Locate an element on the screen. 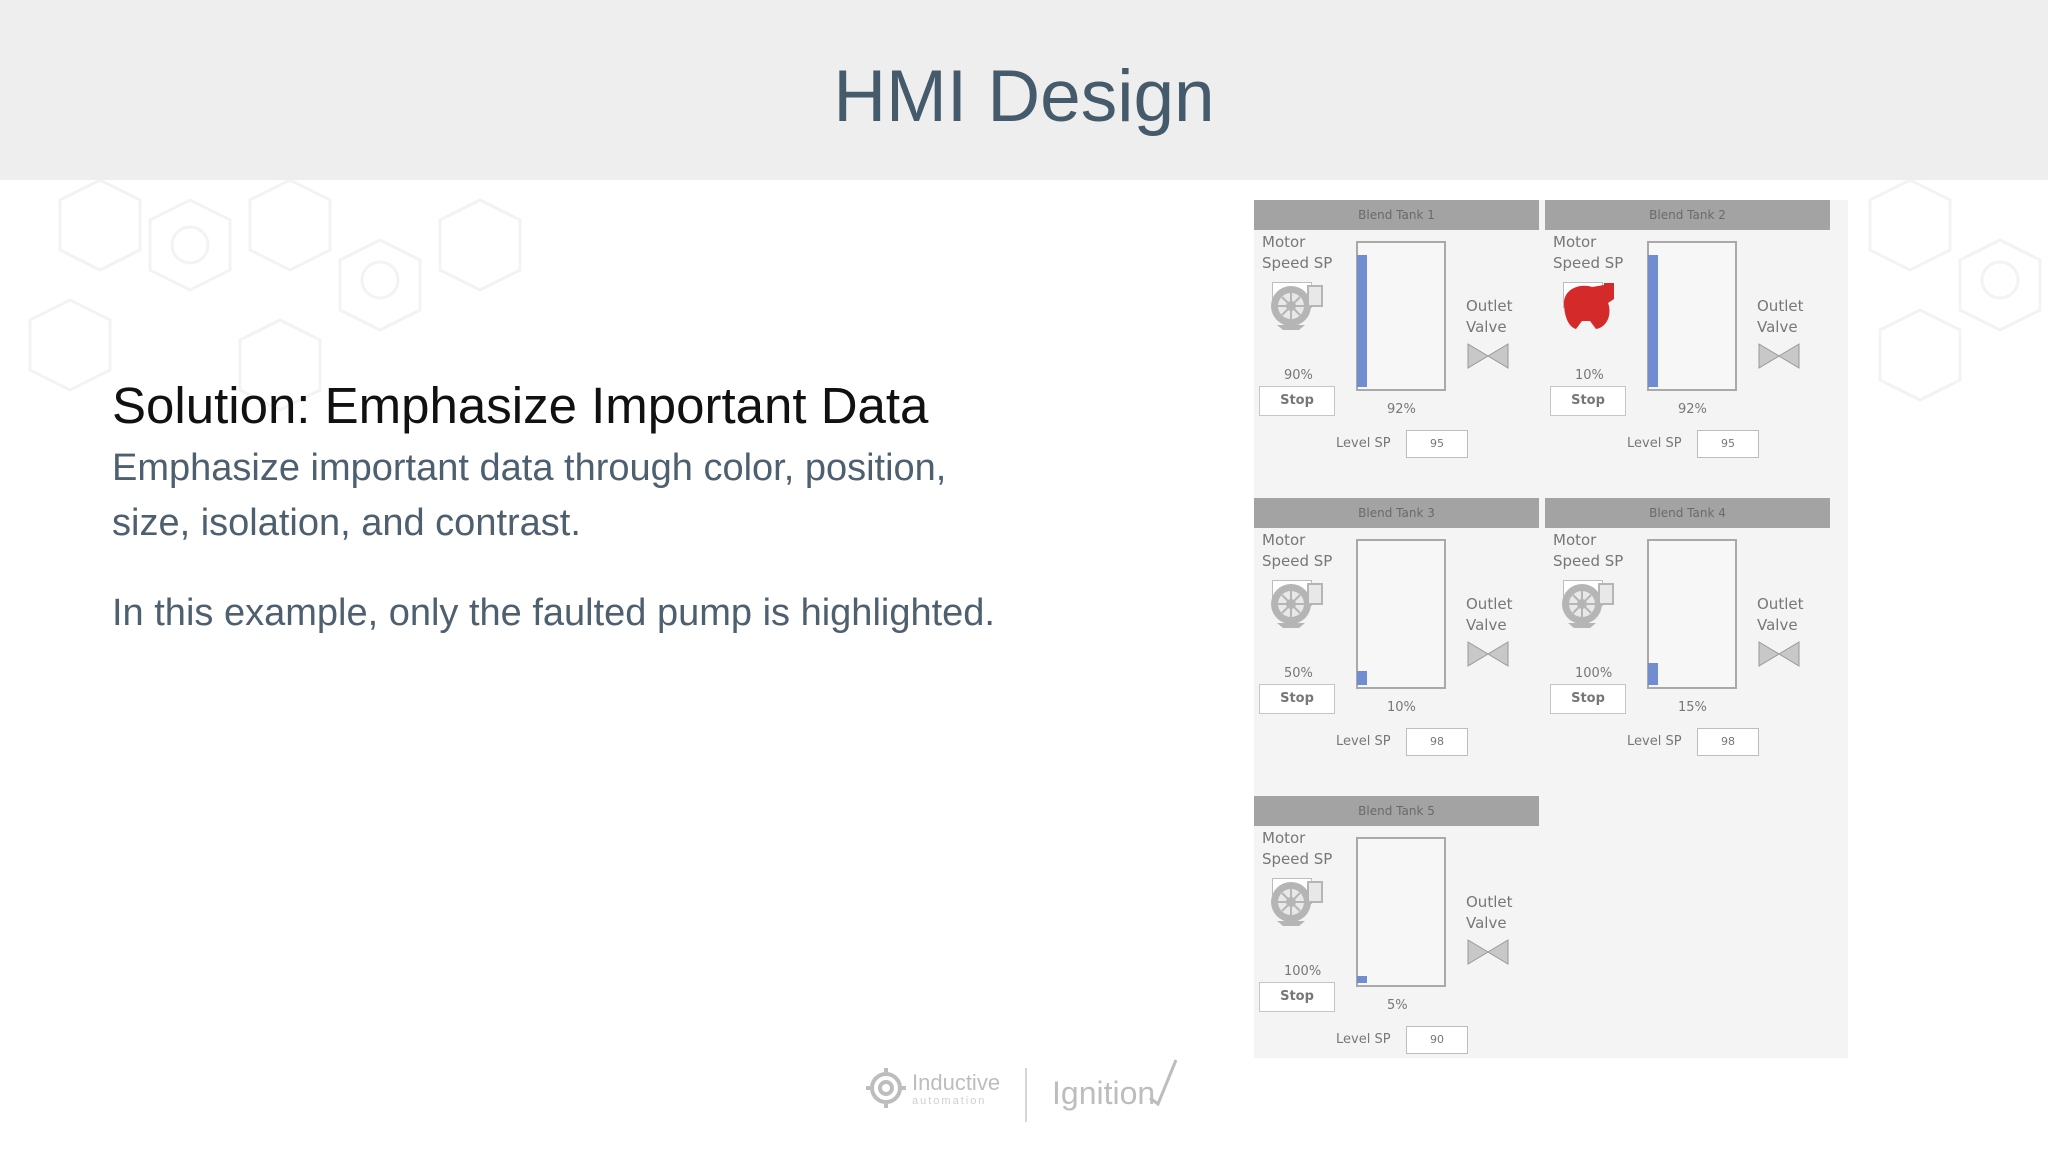  logo-divider is located at coordinates (1026, 1095).